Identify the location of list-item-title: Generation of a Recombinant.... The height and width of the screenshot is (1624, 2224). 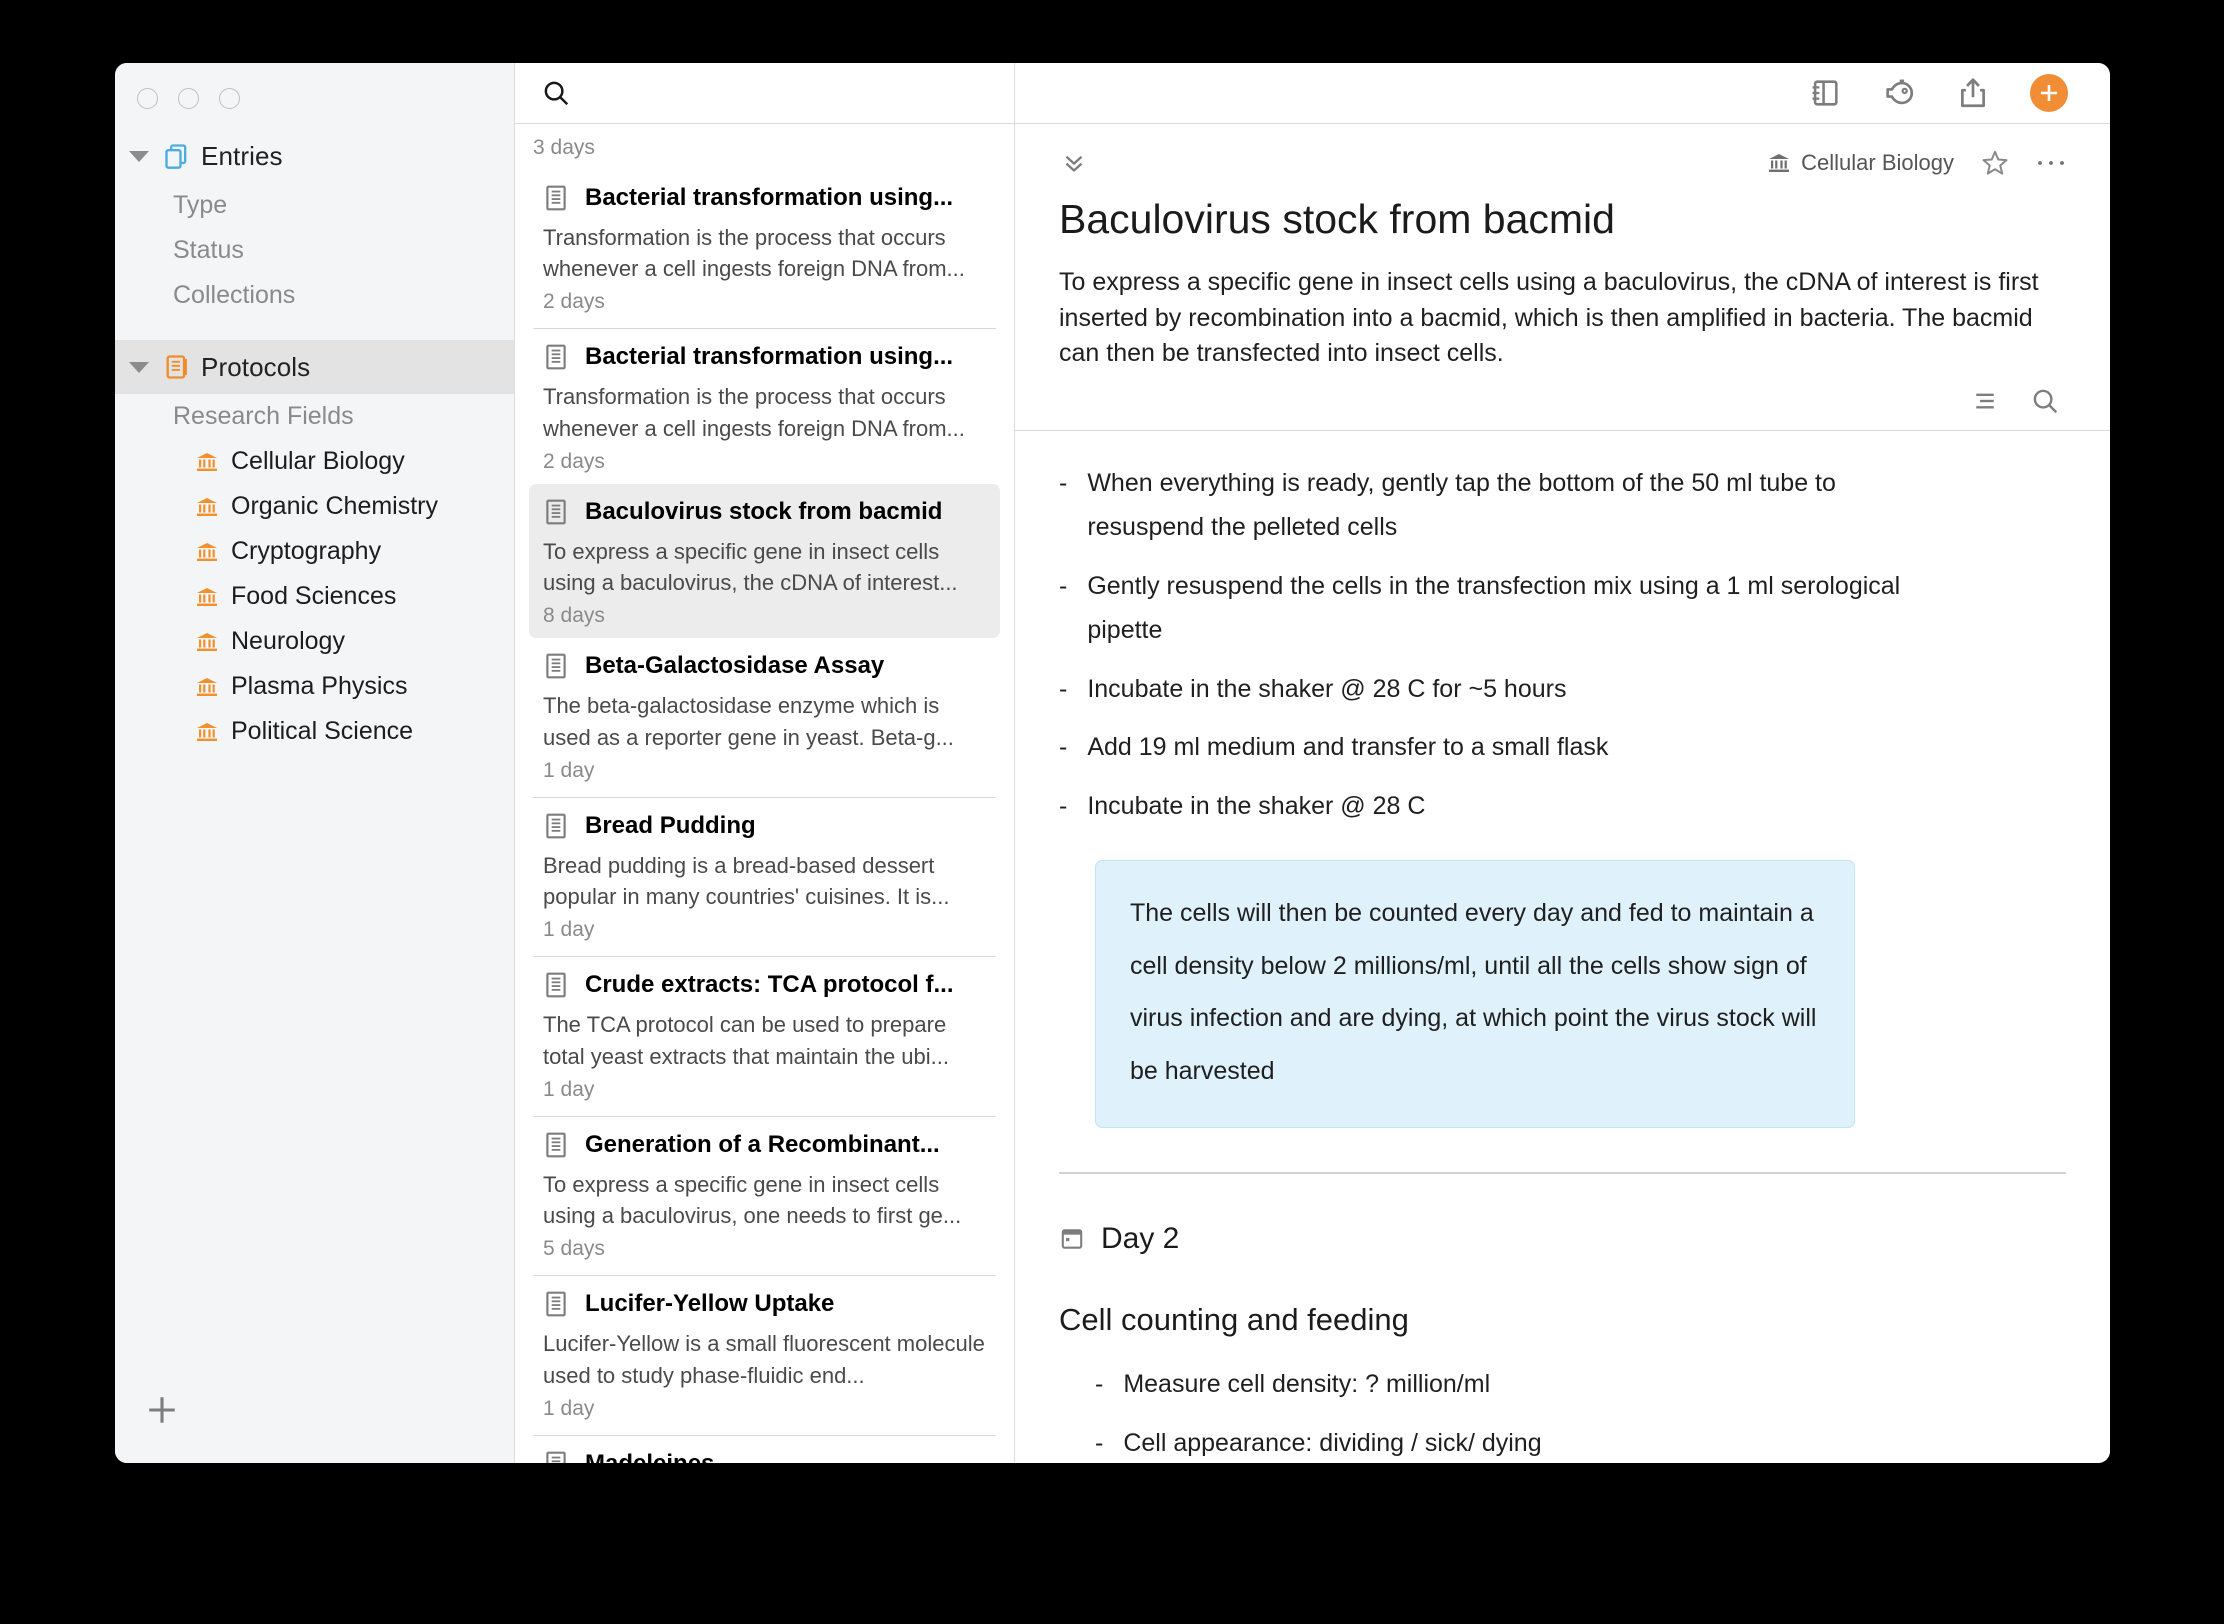
(762, 1144).